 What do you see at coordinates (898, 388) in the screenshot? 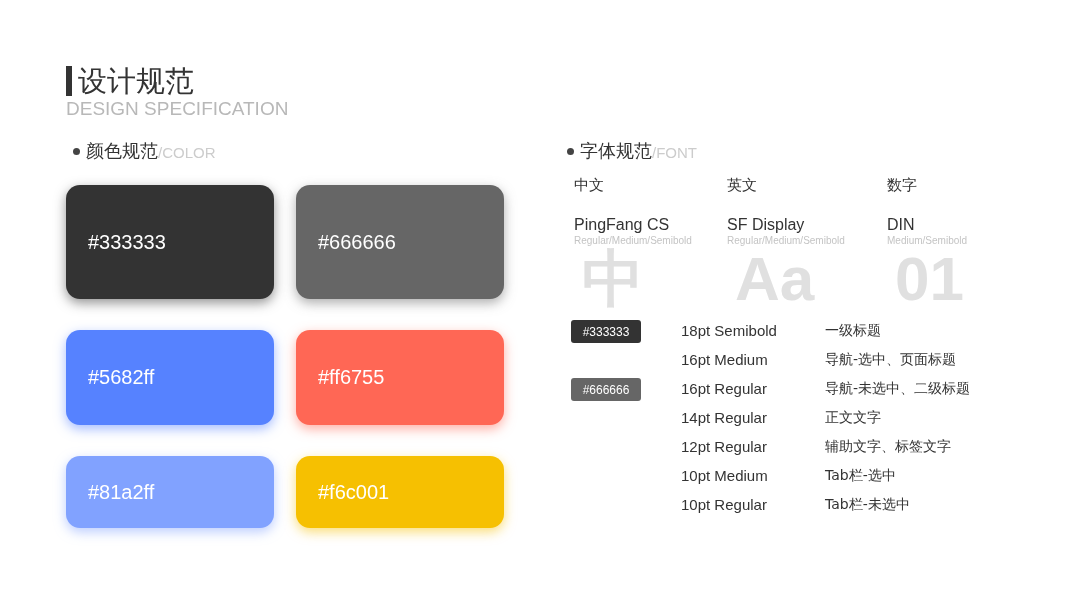
I see `type-usage: 导航-未选中、二级标题` at bounding box center [898, 388].